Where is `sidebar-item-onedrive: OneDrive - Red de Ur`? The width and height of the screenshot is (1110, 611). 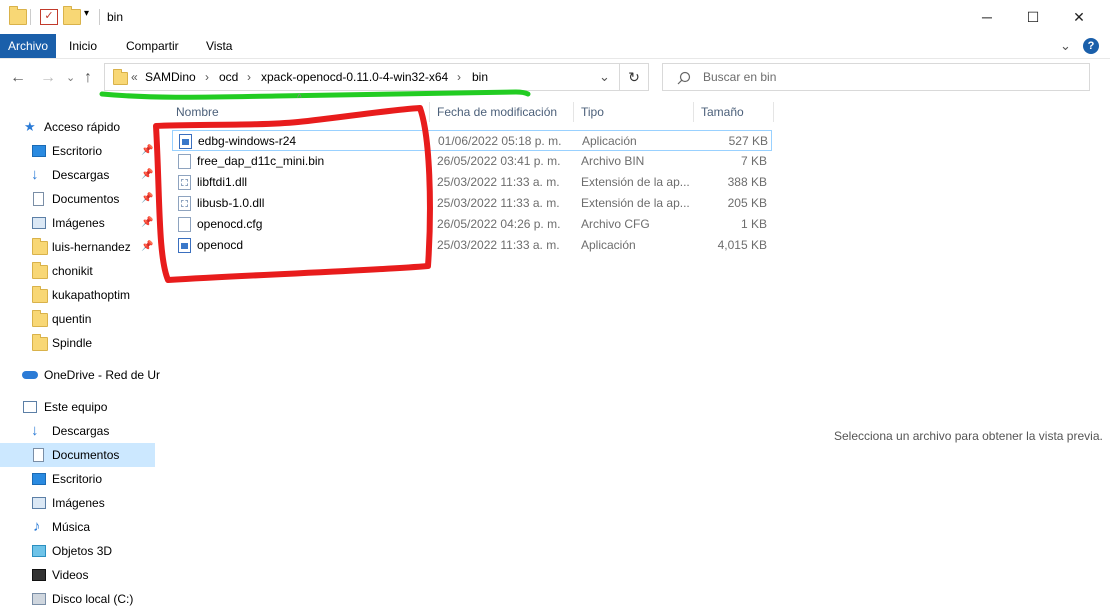
sidebar-item-onedrive: OneDrive - Red de Ur is located at coordinates (80, 375).